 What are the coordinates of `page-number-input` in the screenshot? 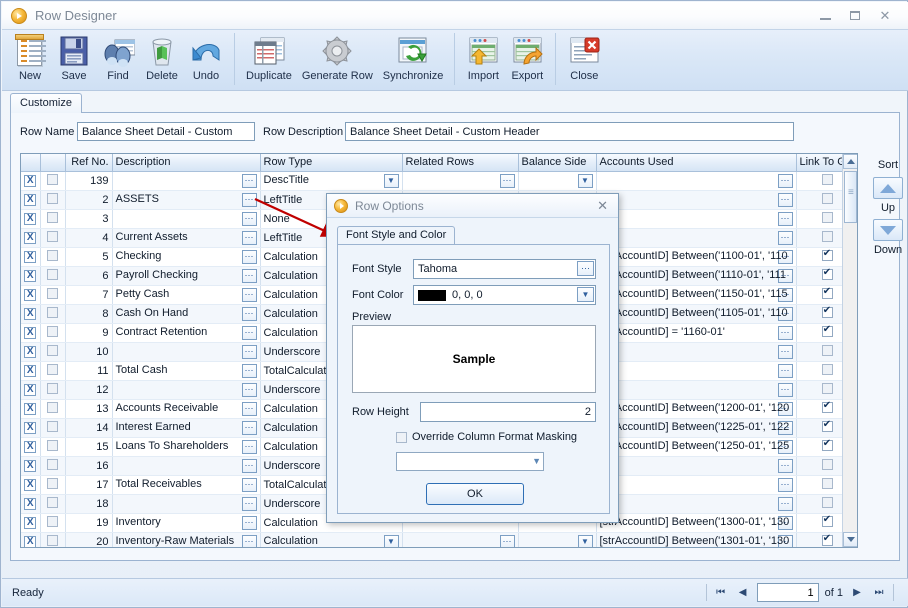 It's located at (787, 592).